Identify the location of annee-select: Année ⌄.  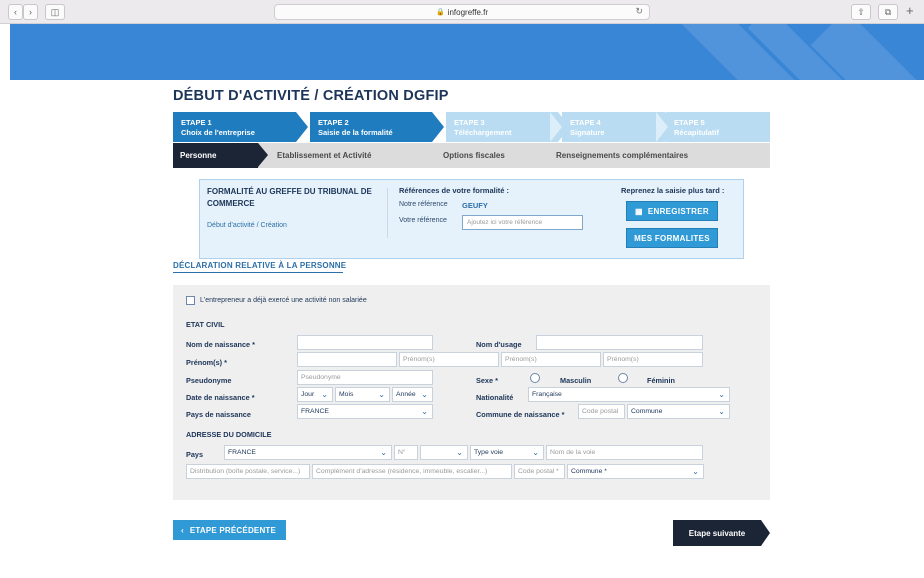
(412, 394).